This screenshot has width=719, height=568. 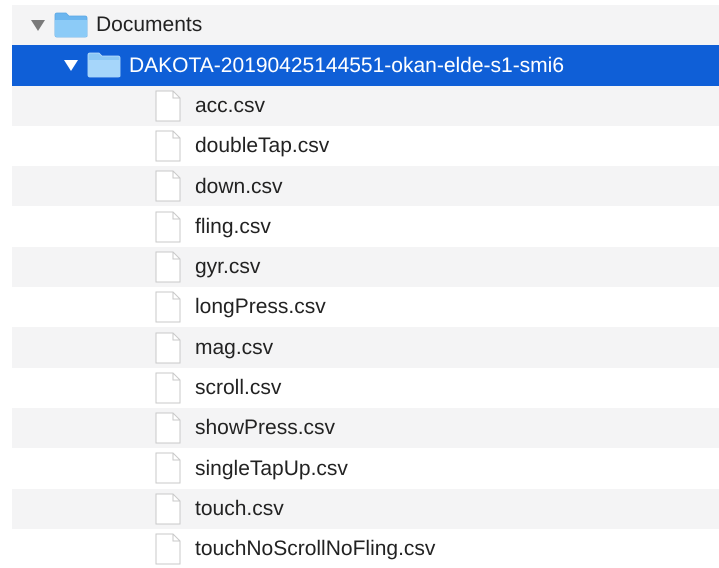 What do you see at coordinates (315, 549) in the screenshot?
I see `file-name: touchNoScrollNoFling.csv` at bounding box center [315, 549].